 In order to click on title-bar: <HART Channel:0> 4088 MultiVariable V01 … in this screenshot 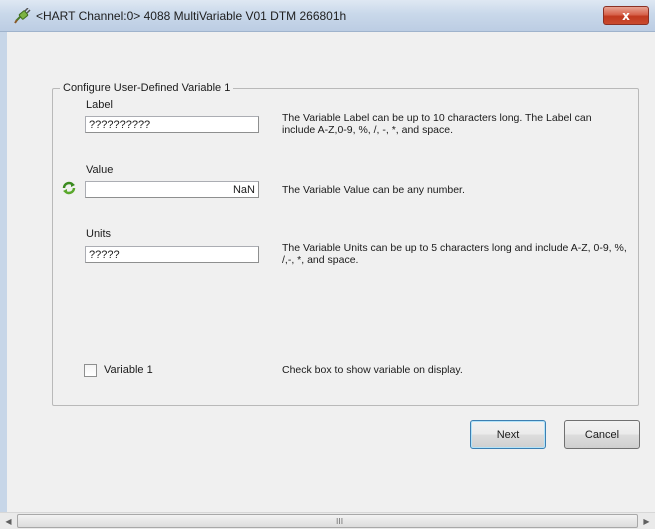, I will do `click(327, 16)`.